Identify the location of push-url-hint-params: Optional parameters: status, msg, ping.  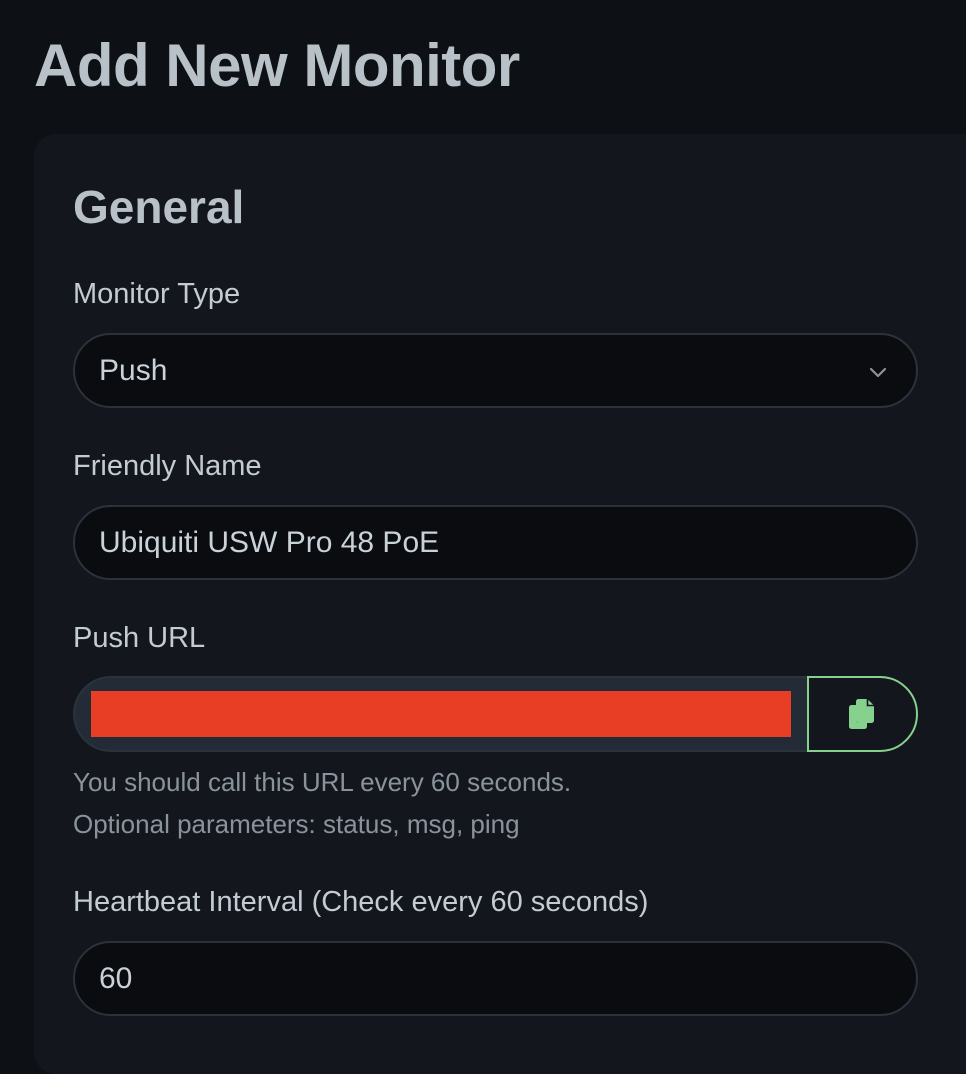
(296, 824).